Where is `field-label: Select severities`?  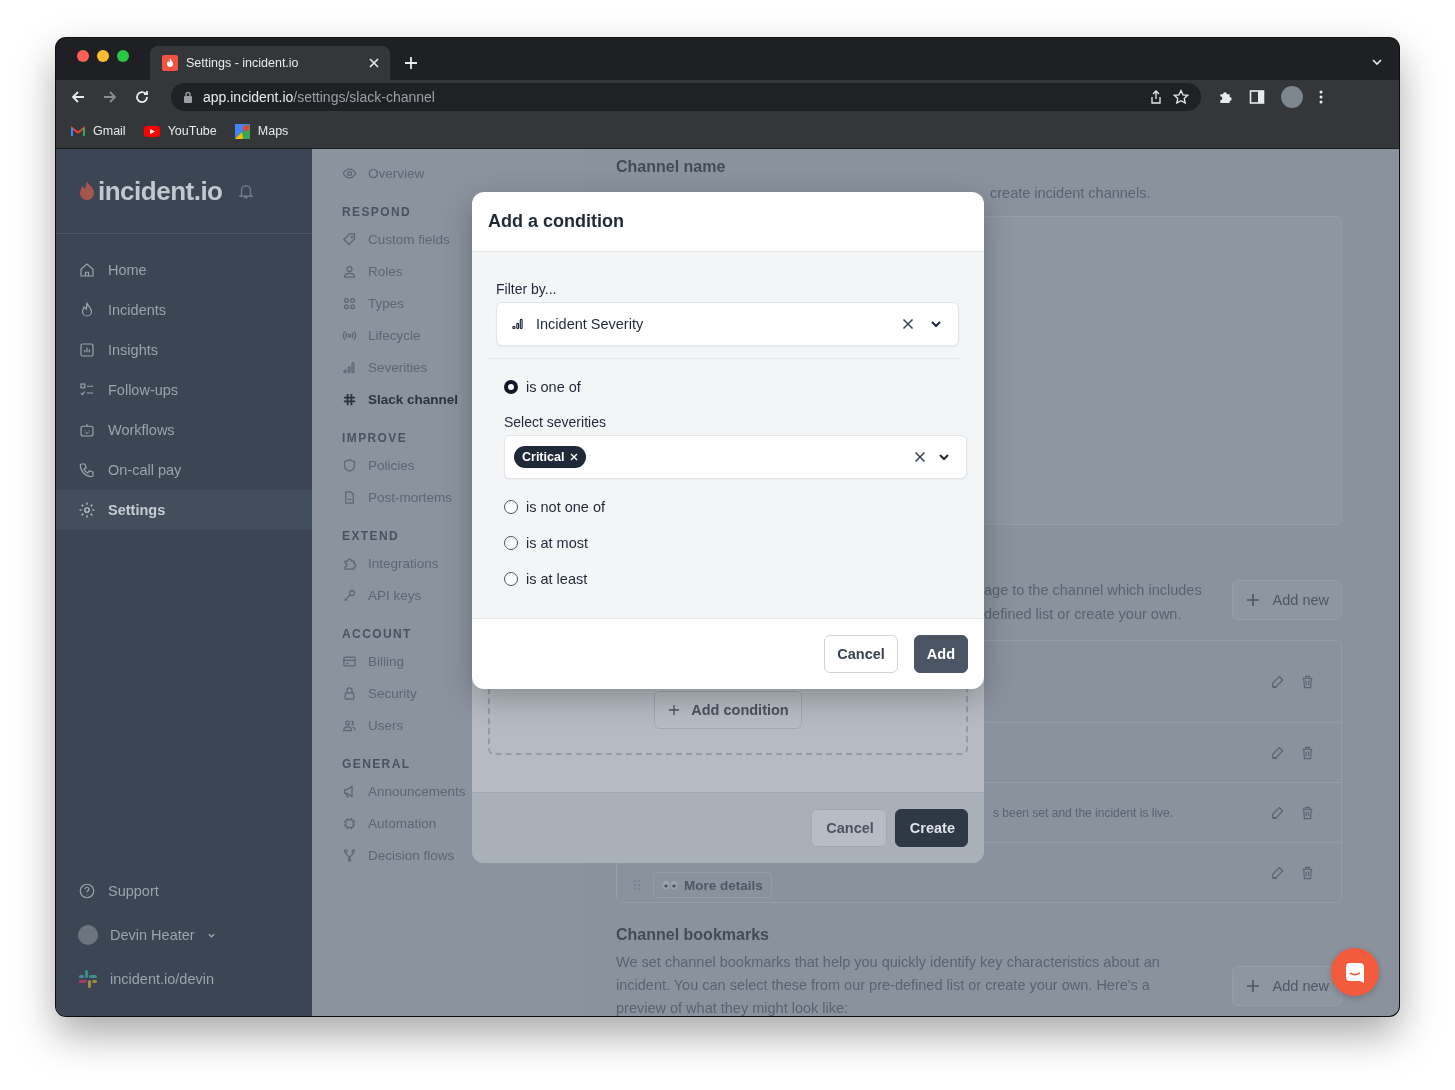 field-label: Select severities is located at coordinates (555, 422).